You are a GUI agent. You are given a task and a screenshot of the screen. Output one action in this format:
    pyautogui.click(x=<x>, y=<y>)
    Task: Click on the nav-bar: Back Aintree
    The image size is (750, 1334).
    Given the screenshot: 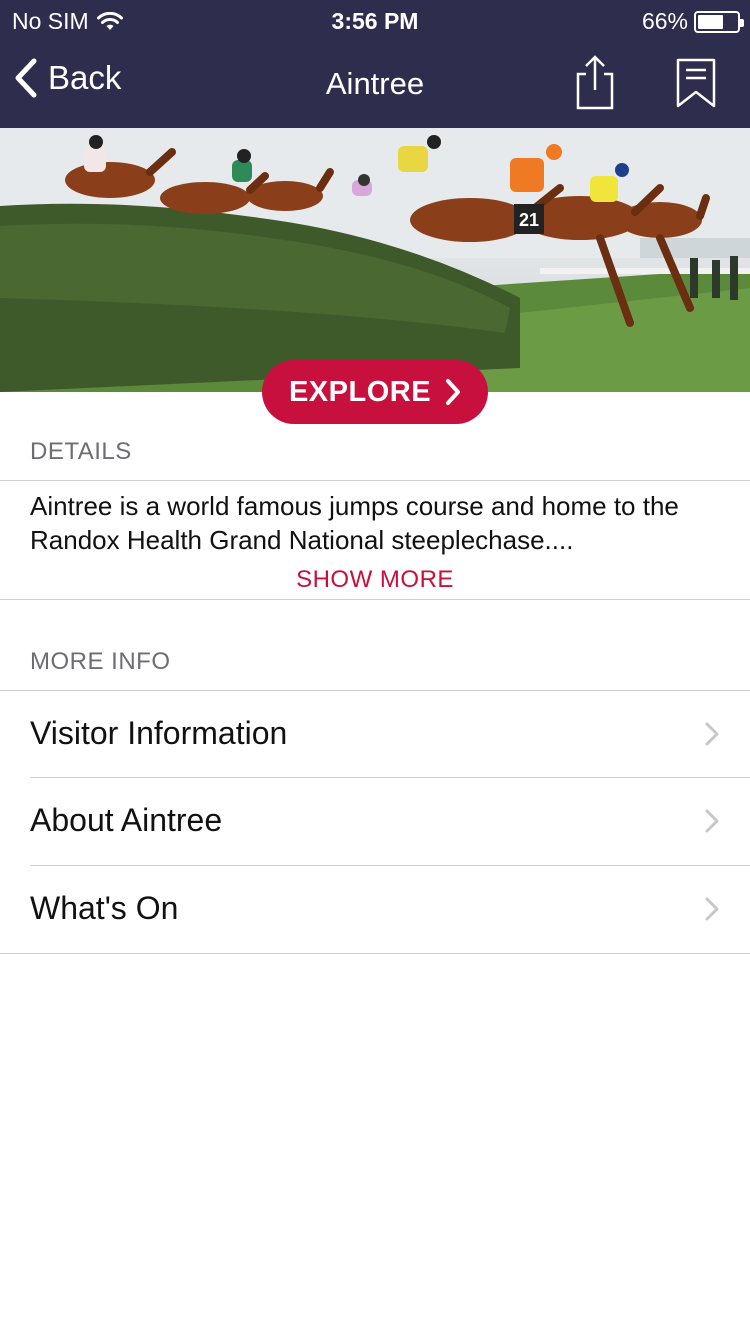 What is the action you would take?
    pyautogui.click(x=375, y=84)
    